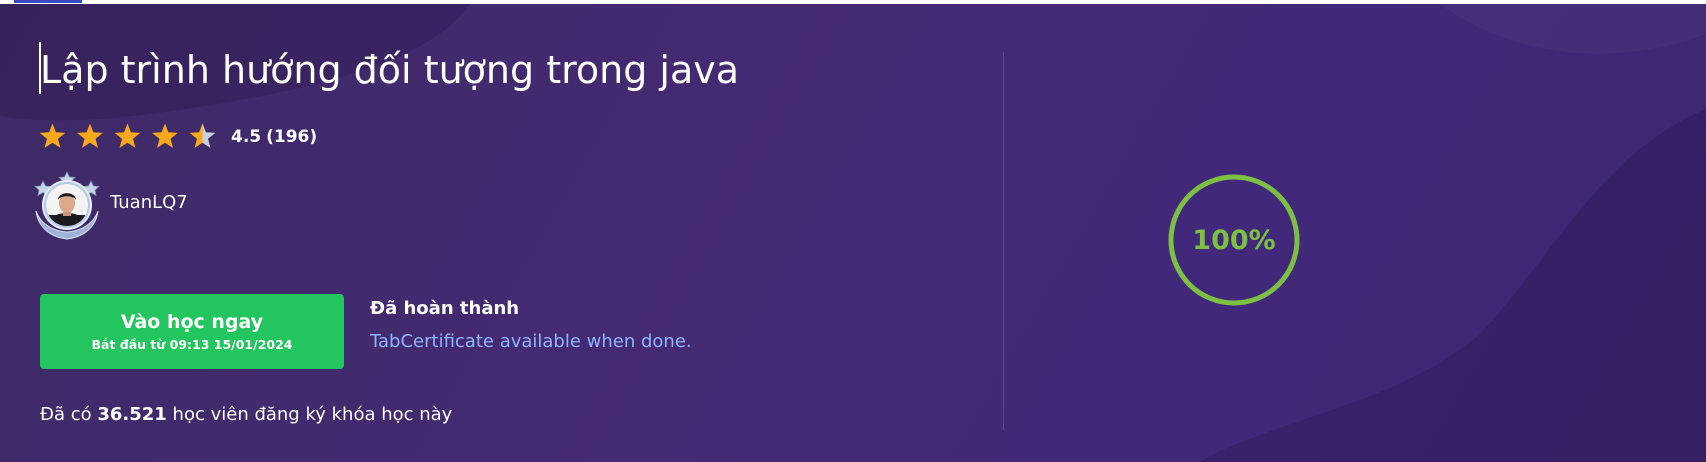 The image size is (1706, 462). I want to click on text-caret, so click(40, 68).